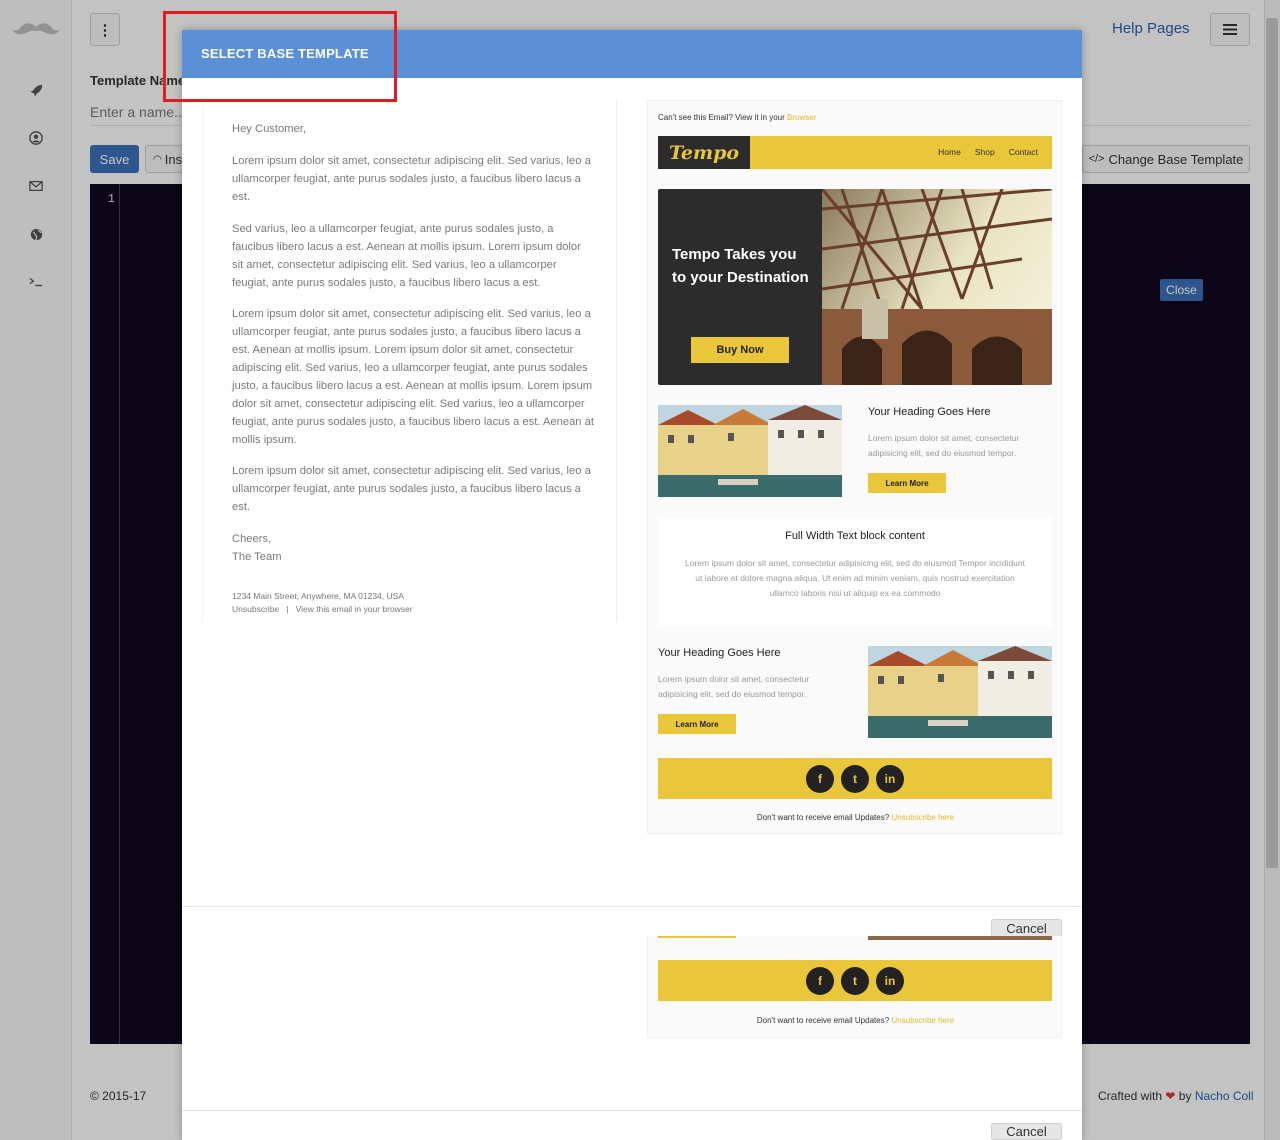  I want to click on tempo-buy-now-button: Buy Now, so click(740, 350).